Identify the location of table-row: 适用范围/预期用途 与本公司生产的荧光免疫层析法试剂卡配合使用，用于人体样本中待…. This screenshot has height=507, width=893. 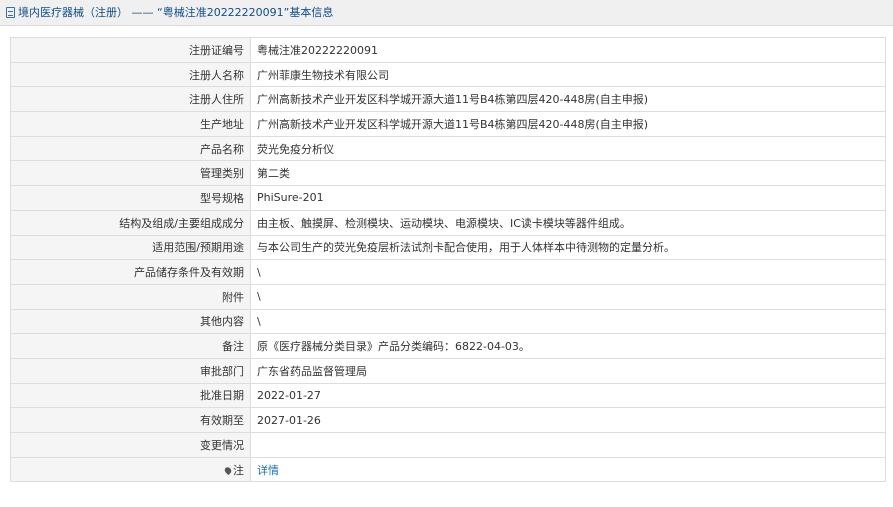
(448, 247).